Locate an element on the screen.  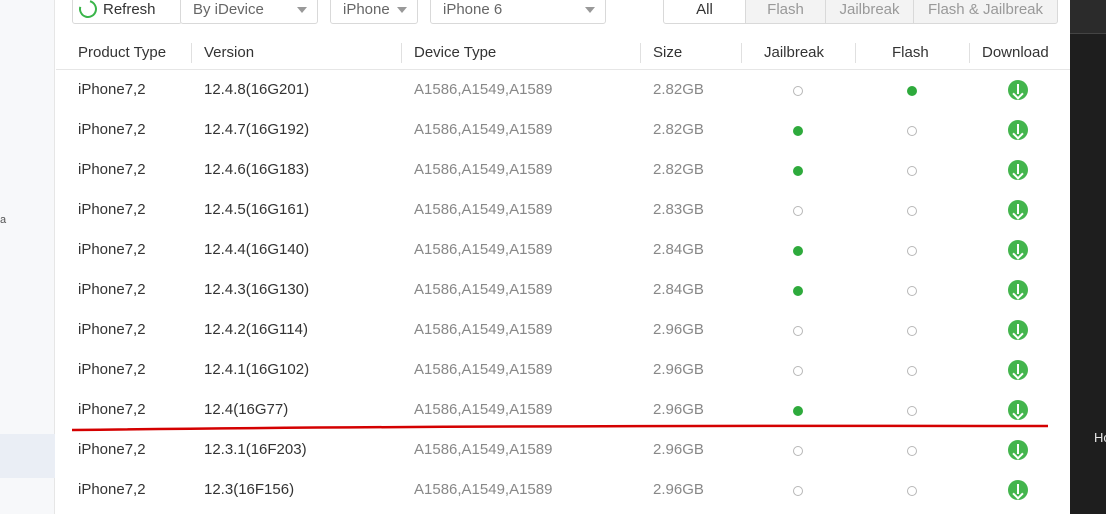
device-family-dropdown: iPhone is located at coordinates (374, 12).